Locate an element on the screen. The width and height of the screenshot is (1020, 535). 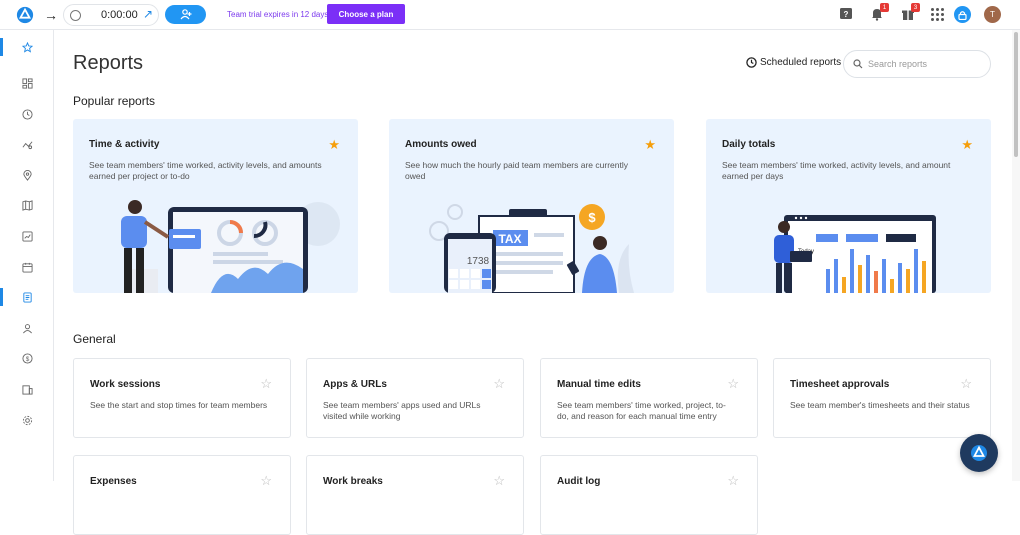
sidebar-item-favorites is located at coordinates (27, 47).